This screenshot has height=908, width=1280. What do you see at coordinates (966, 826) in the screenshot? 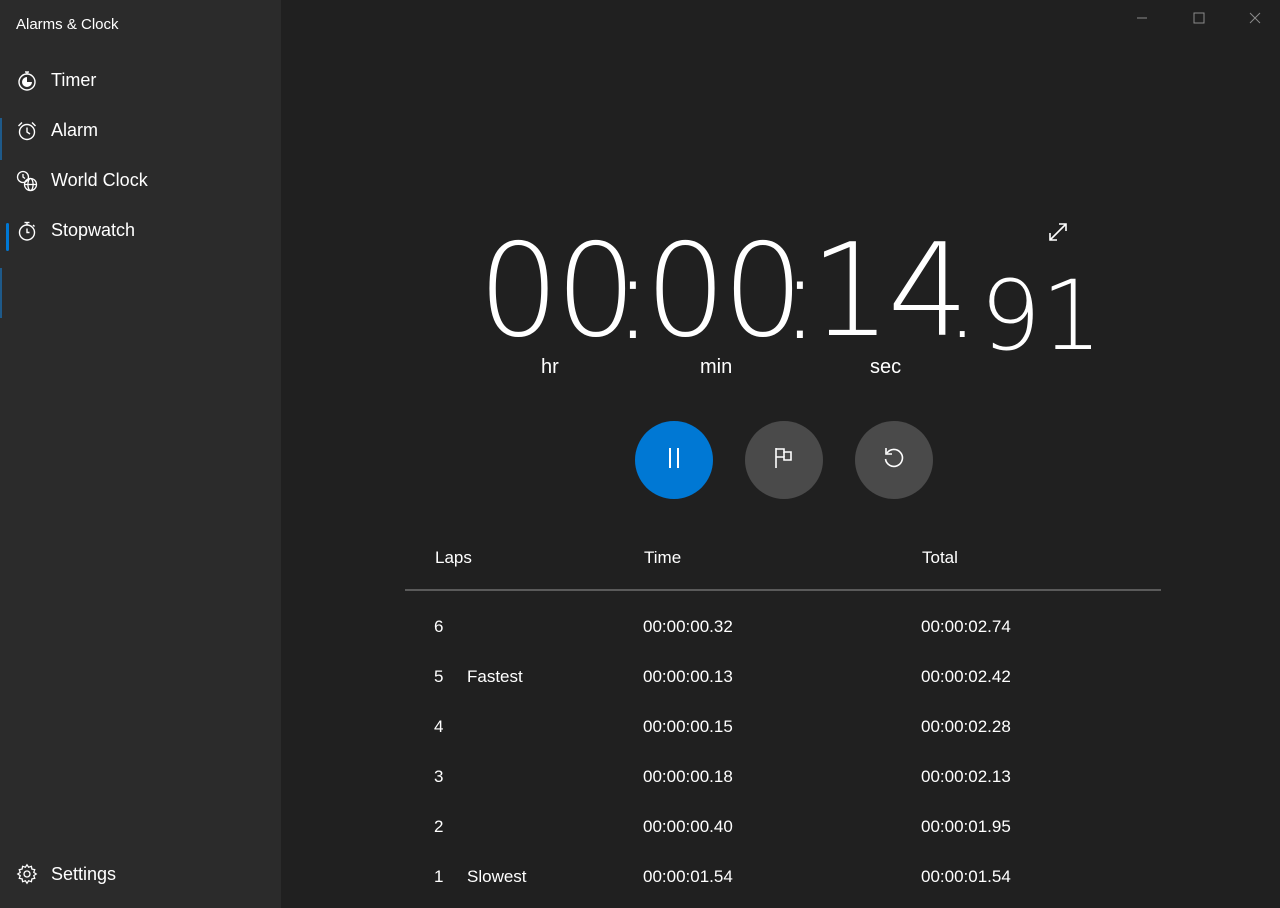
I see `lap-total: 00:00:01.95` at bounding box center [966, 826].